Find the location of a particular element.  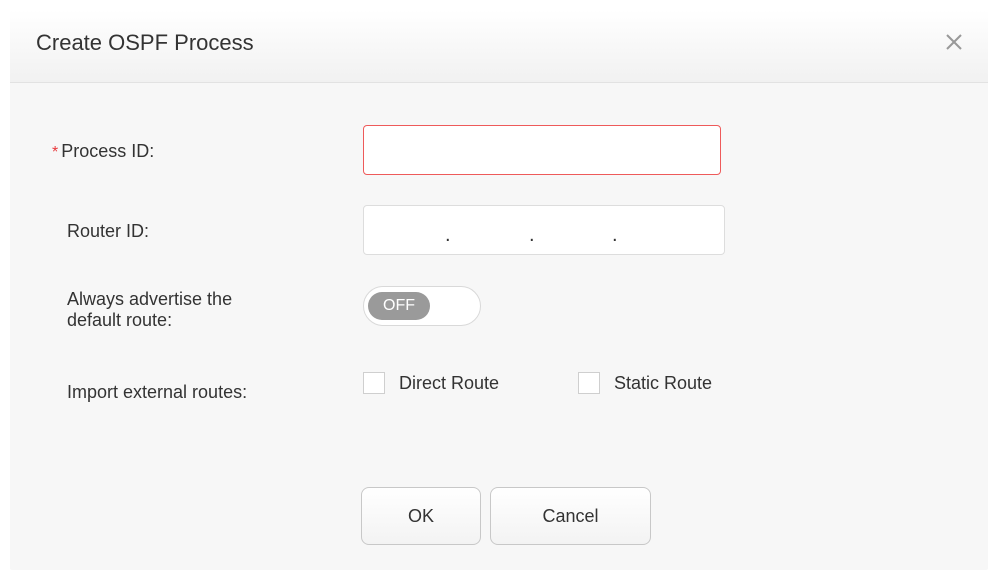

process-id-label: * Process ID: is located at coordinates (103, 152).